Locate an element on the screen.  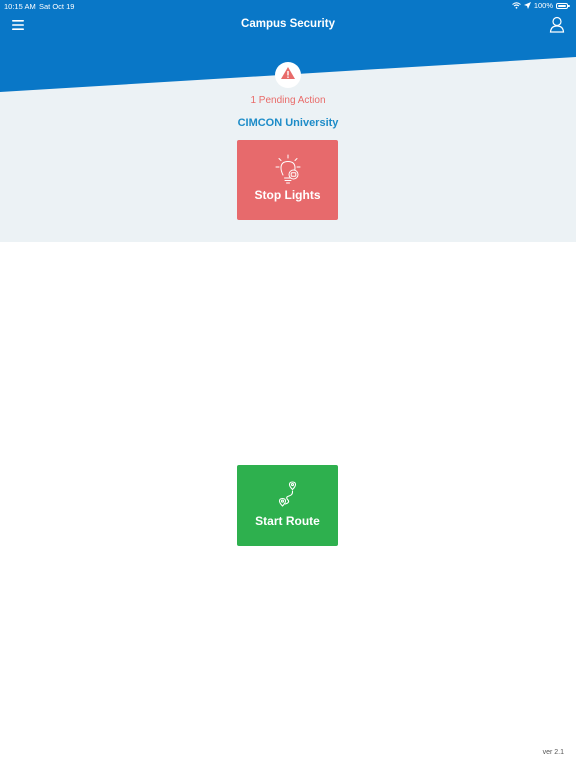
nav-bar: Campus Security is located at coordinates (288, 26).